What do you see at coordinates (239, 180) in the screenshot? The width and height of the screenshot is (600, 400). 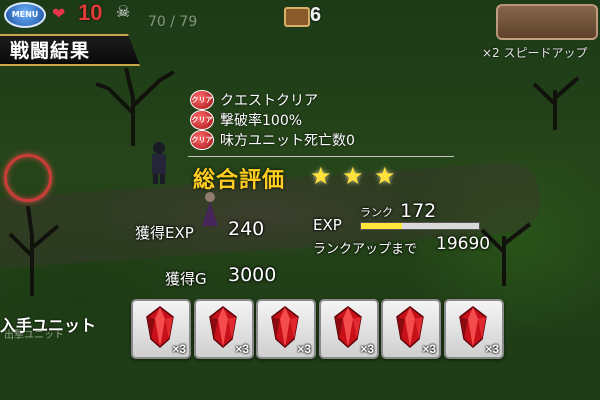 I see `overall-rating-label: 総合評価` at bounding box center [239, 180].